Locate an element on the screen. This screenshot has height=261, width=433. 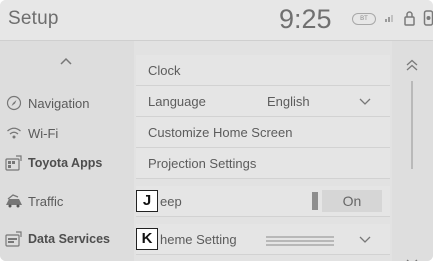
clock-display: 9:25 is located at coordinates (305, 19).